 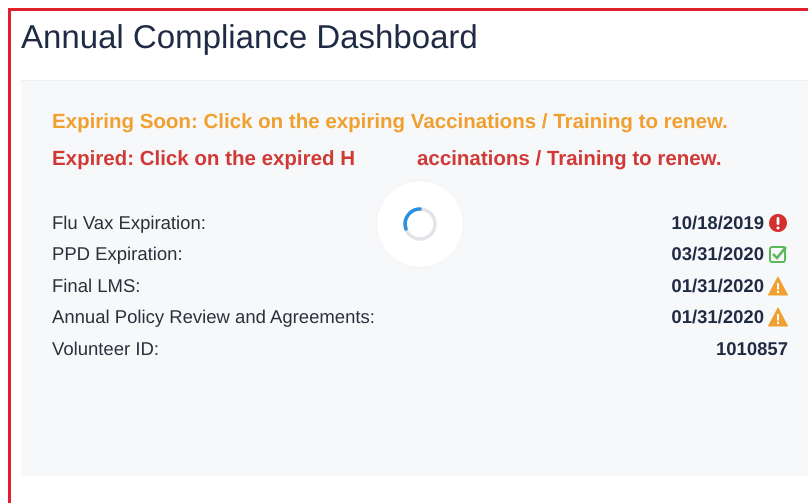 I want to click on field-value: 03/31/2020, so click(x=717, y=254).